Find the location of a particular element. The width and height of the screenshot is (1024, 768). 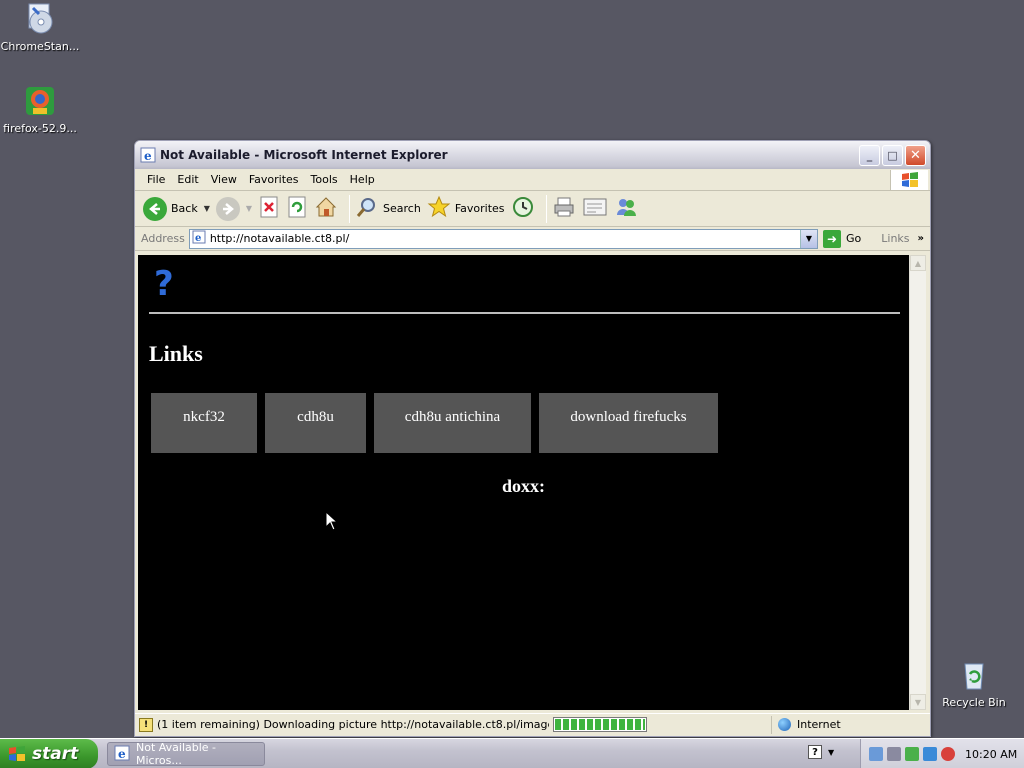

link-button-nkcf32: nkcf32 is located at coordinates (204, 423).